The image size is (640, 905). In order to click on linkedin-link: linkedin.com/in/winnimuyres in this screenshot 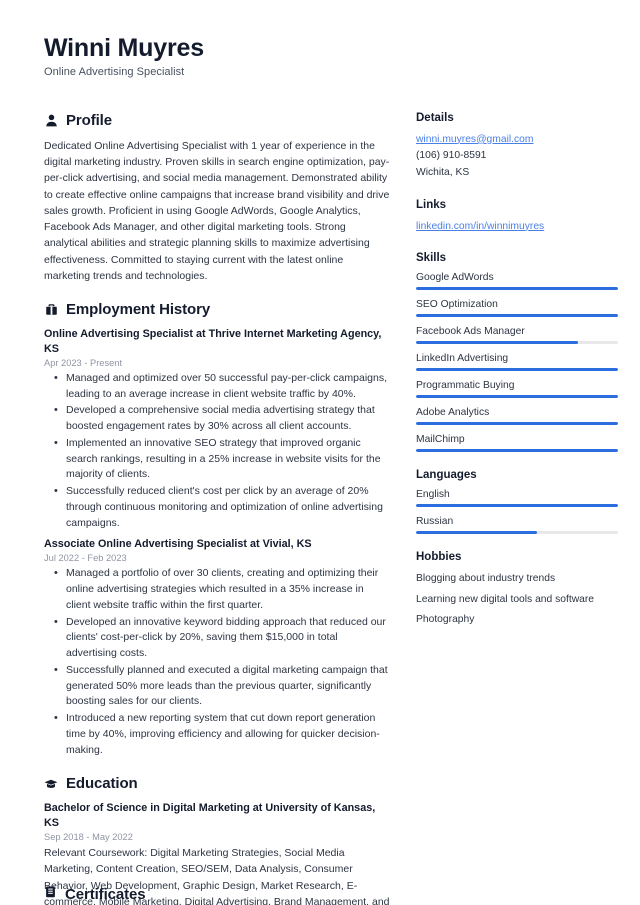, I will do `click(517, 227)`.